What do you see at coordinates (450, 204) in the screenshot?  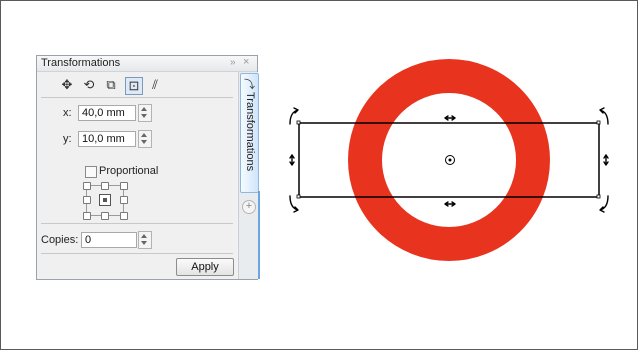 I see `skew-handle-bottom-icon` at bounding box center [450, 204].